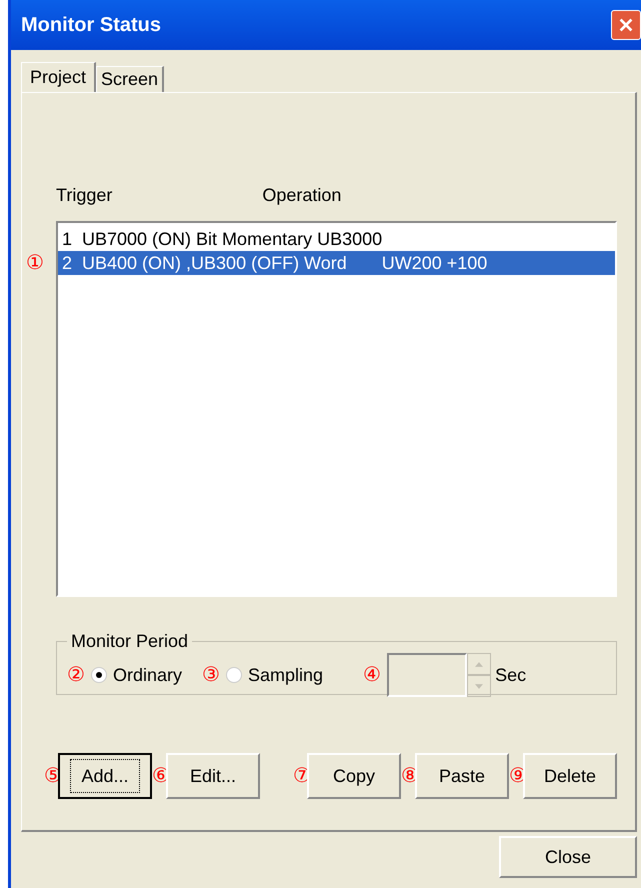 Image resolution: width=641 pixels, height=888 pixels. Describe the element at coordinates (91, 25) in the screenshot. I see `window-title: Monitor Status` at that location.